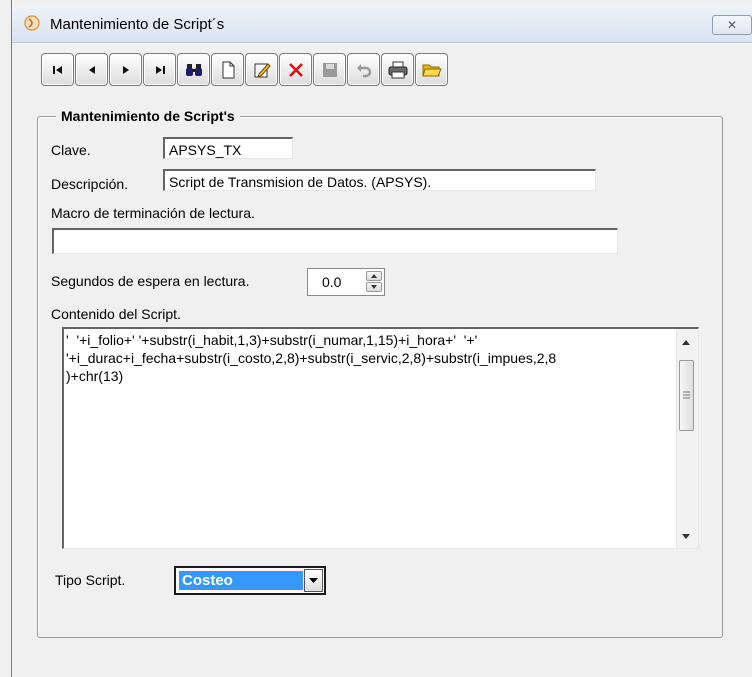 Image resolution: width=752 pixels, height=677 pixels. I want to click on next-icon, so click(125, 69).